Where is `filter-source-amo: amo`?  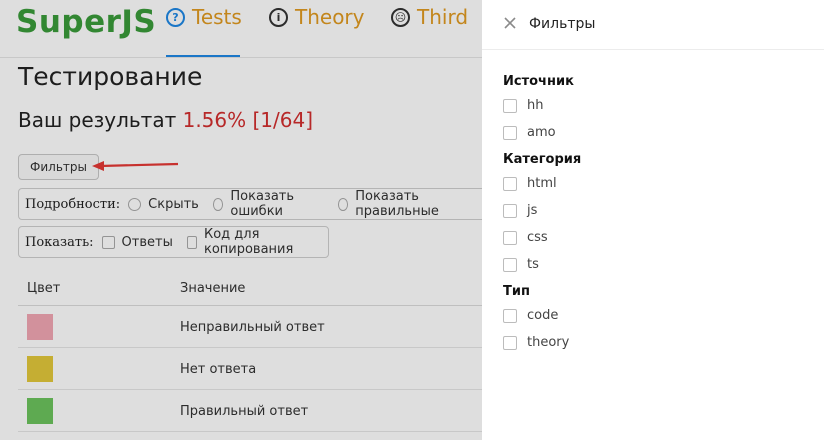
filter-source-amo: amo is located at coordinates (529, 132).